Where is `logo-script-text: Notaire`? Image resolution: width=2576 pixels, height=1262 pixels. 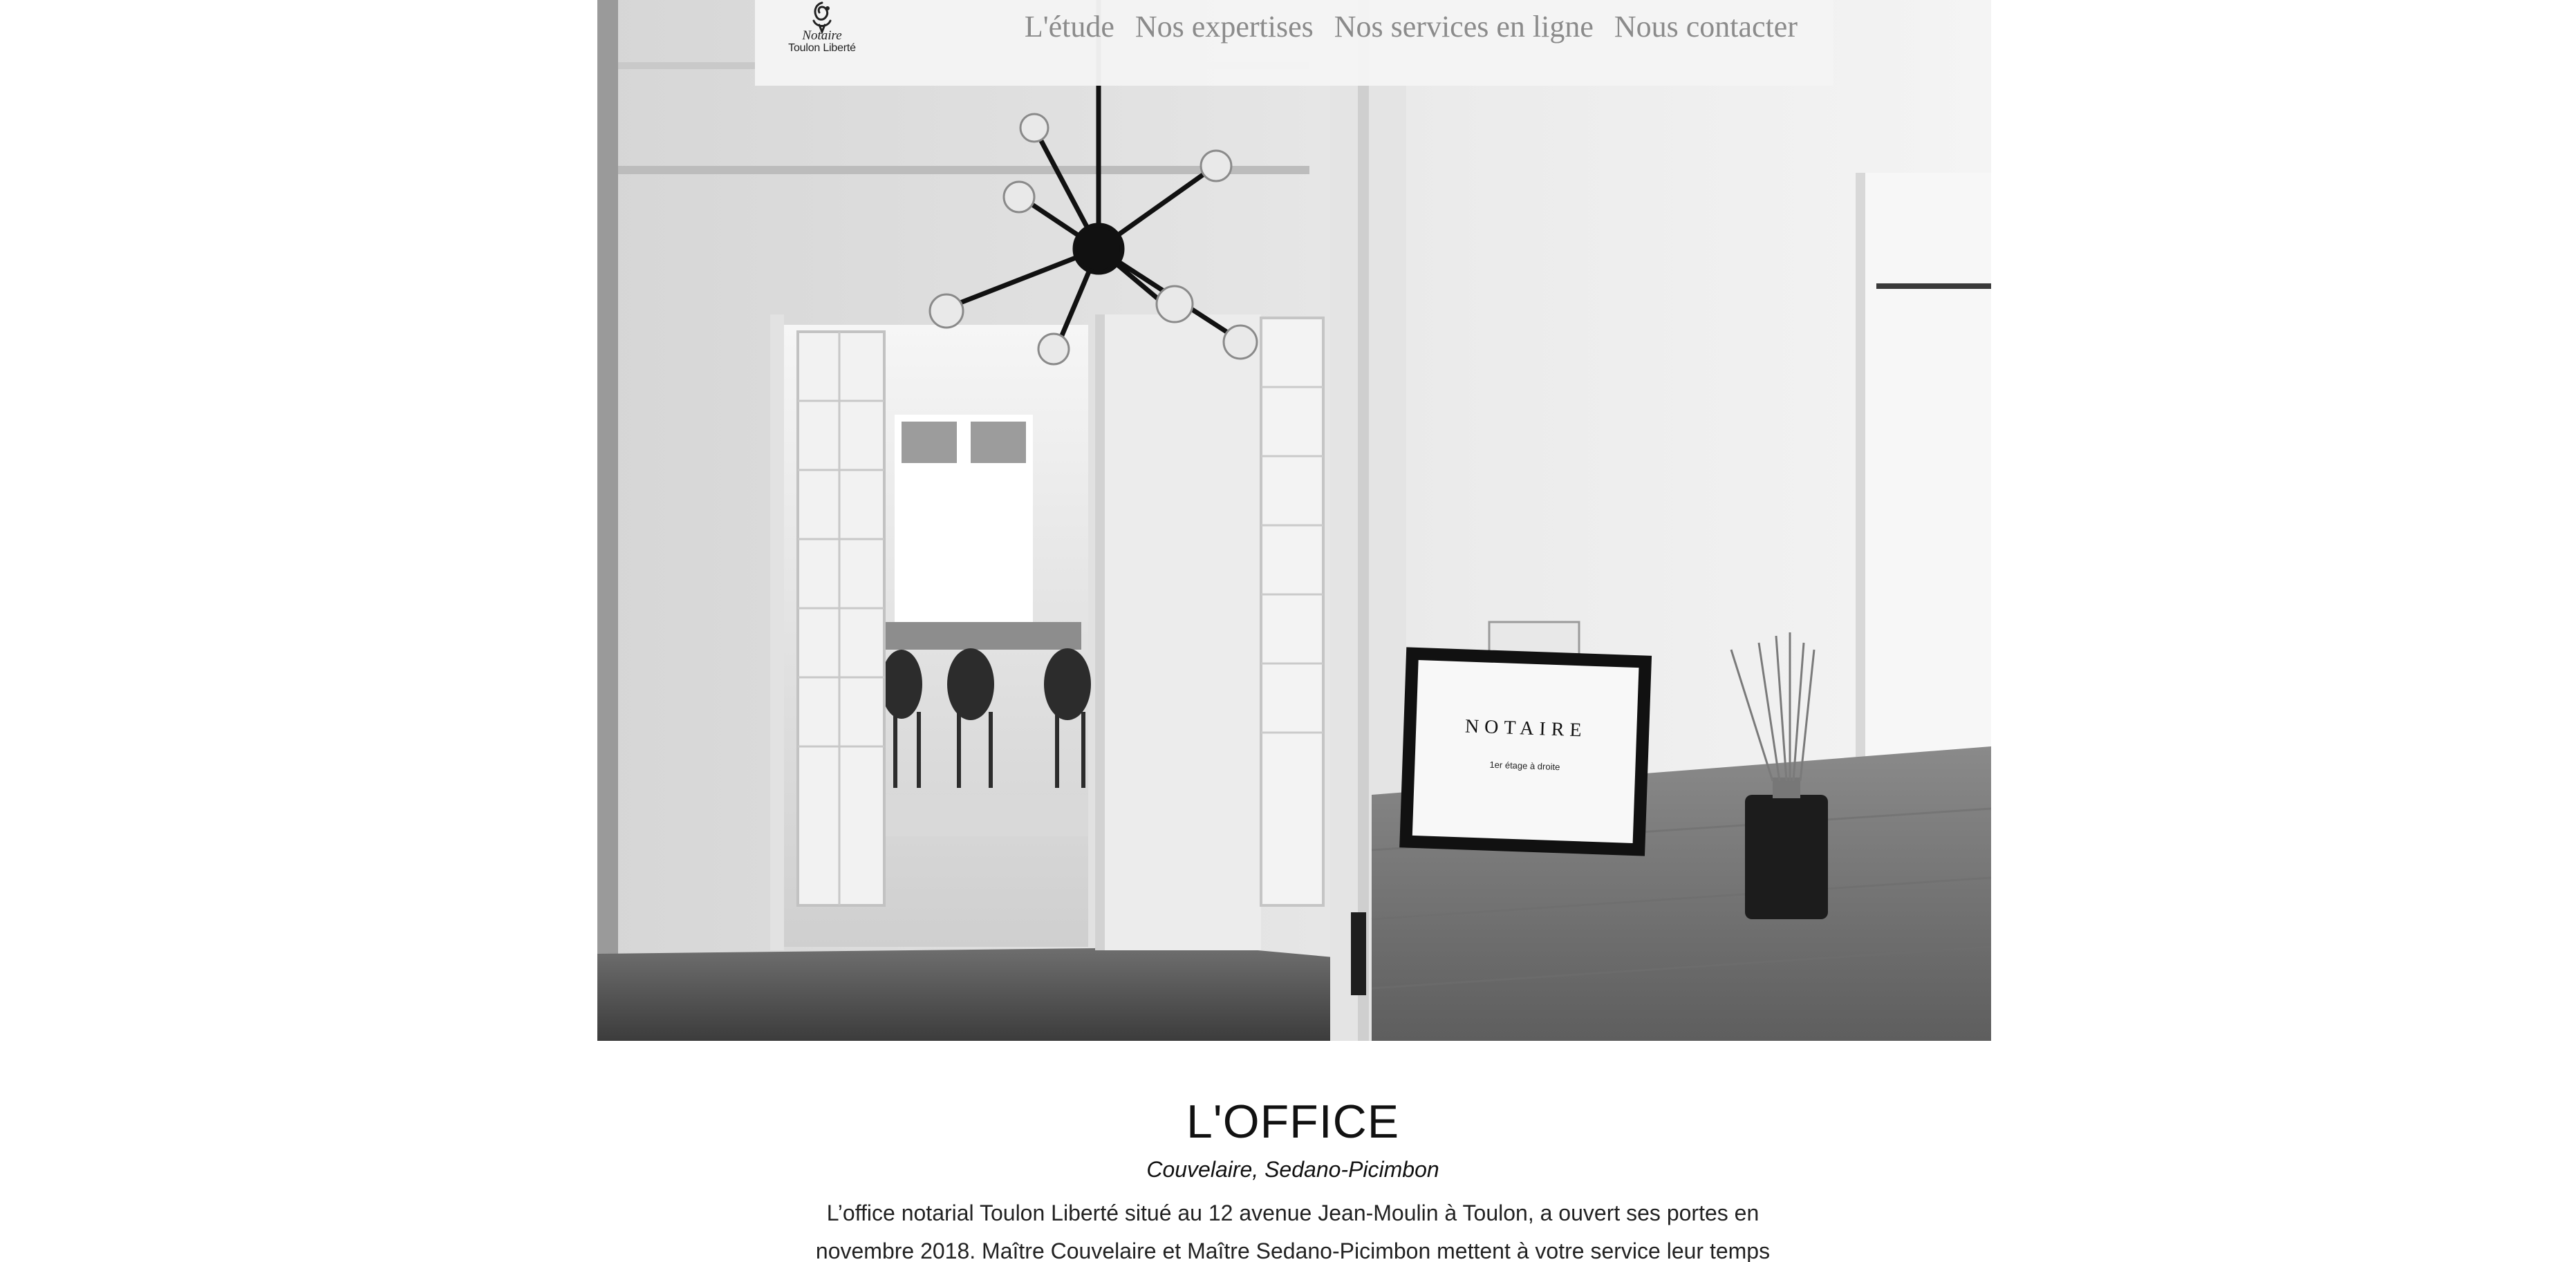 logo-script-text: Notaire is located at coordinates (822, 35).